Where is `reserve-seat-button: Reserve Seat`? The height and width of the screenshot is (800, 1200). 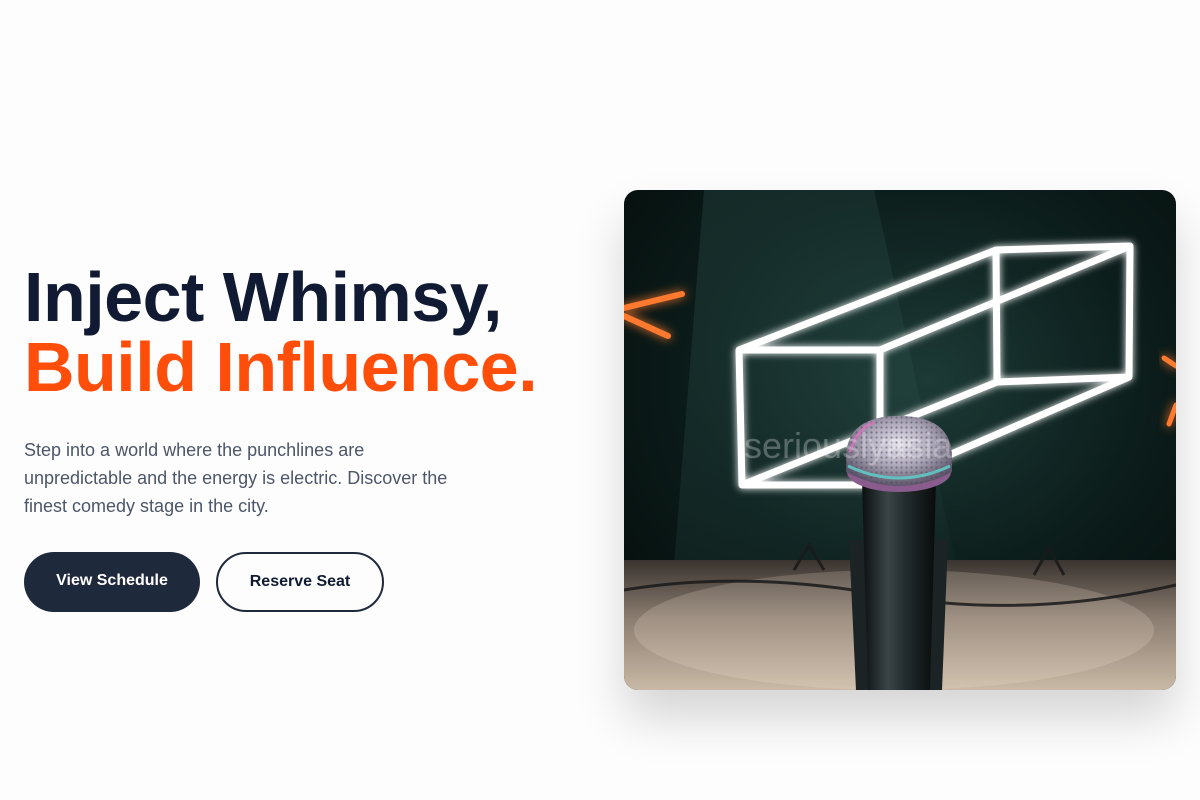
reserve-seat-button: Reserve Seat is located at coordinates (300, 582).